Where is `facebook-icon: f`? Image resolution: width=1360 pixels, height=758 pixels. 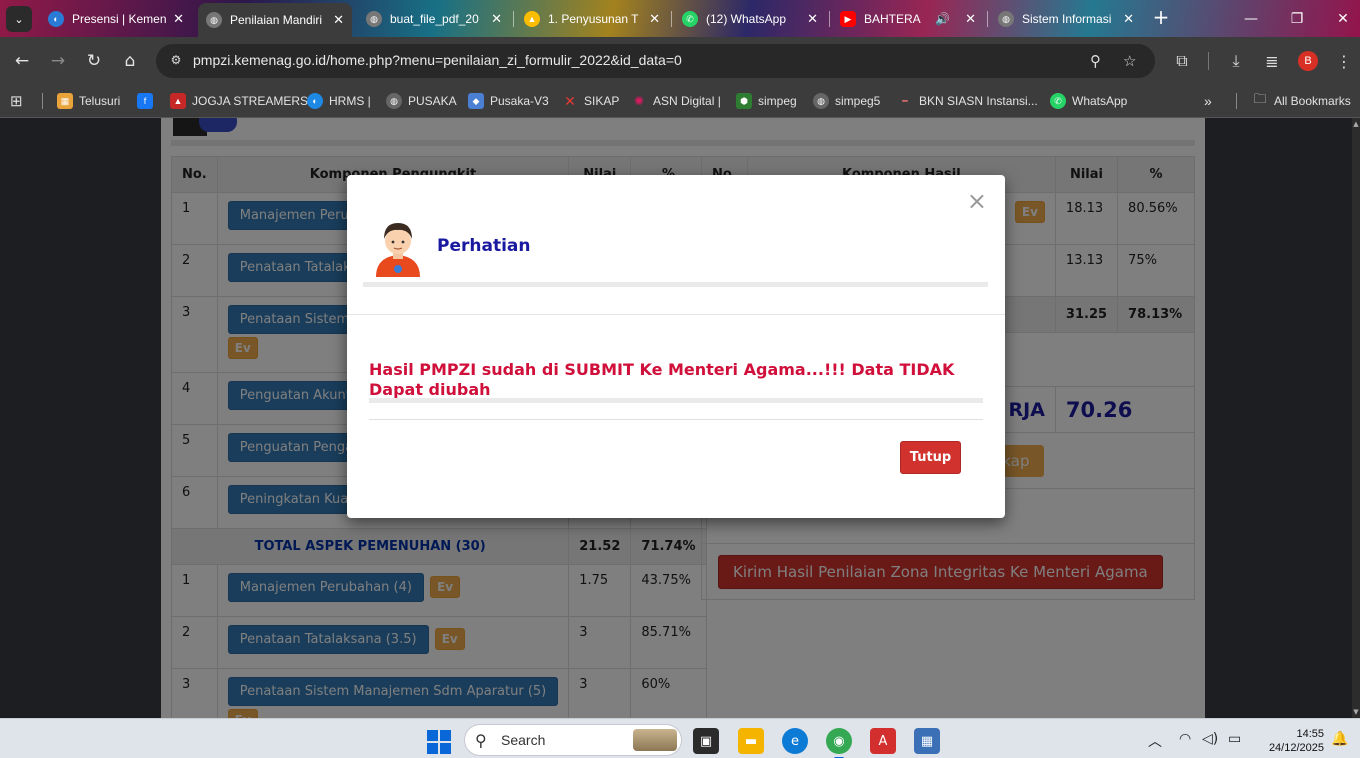
facebook-icon: f is located at coordinates (145, 101).